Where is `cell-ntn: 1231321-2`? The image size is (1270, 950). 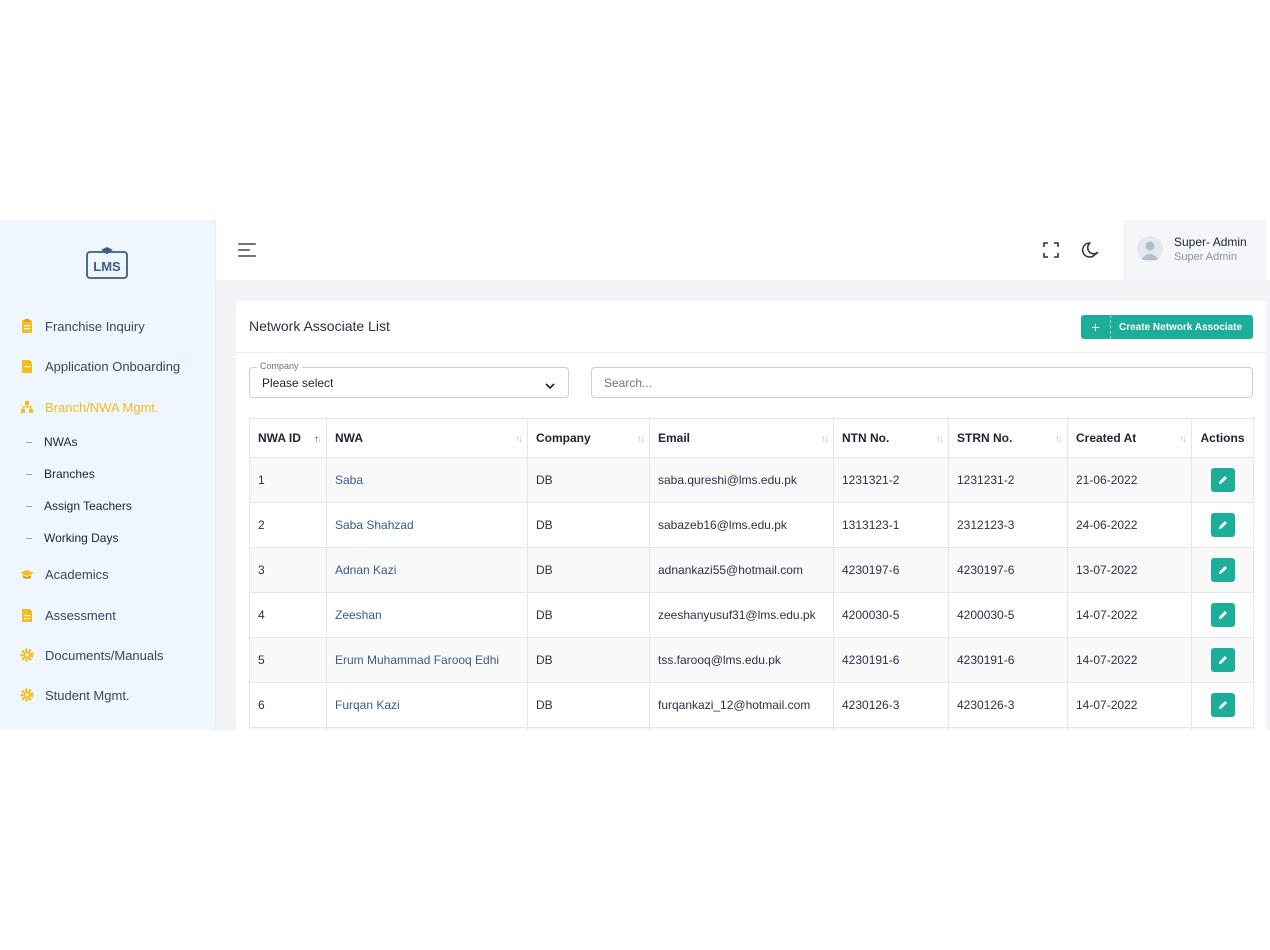
cell-ntn: 1231321-2 is located at coordinates (891, 480).